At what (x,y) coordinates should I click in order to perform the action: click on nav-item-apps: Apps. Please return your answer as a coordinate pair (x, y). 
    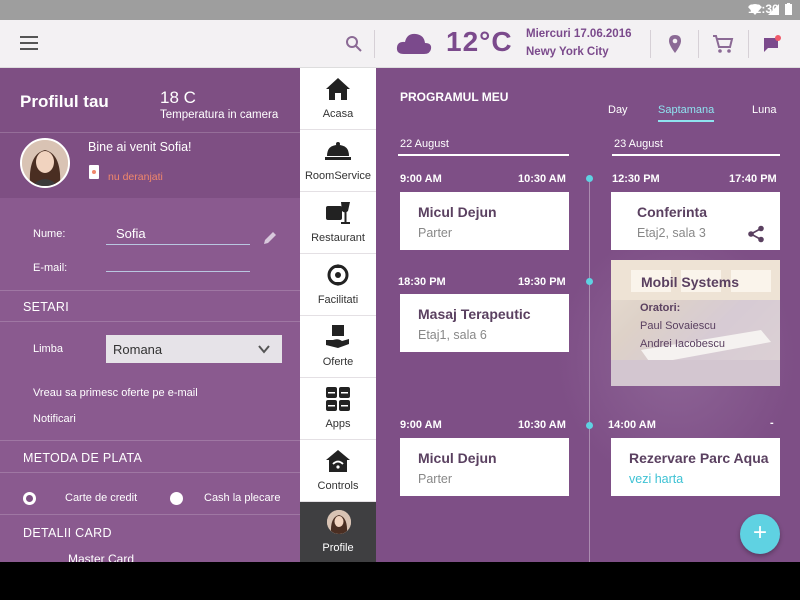
    Looking at the image, I should click on (338, 409).